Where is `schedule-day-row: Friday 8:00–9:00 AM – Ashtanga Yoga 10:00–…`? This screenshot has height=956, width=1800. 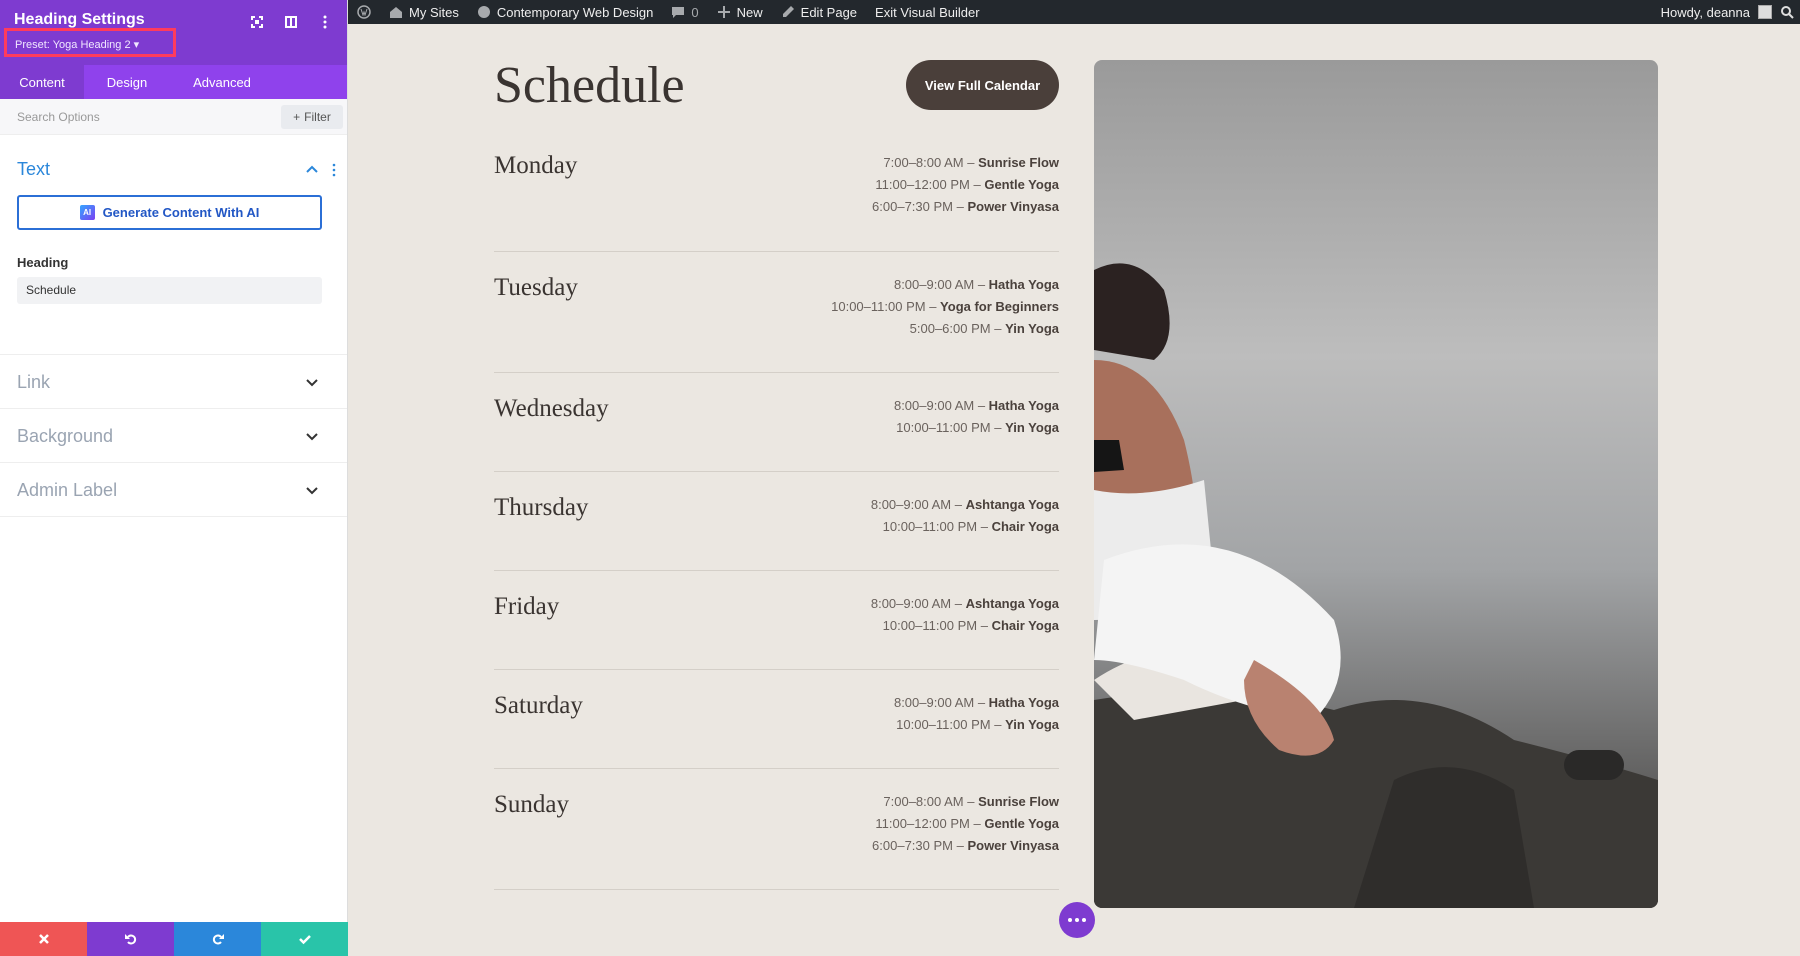 schedule-day-row: Friday 8:00–9:00 AM – Ashtanga Yoga 10:00–… is located at coordinates (776, 620).